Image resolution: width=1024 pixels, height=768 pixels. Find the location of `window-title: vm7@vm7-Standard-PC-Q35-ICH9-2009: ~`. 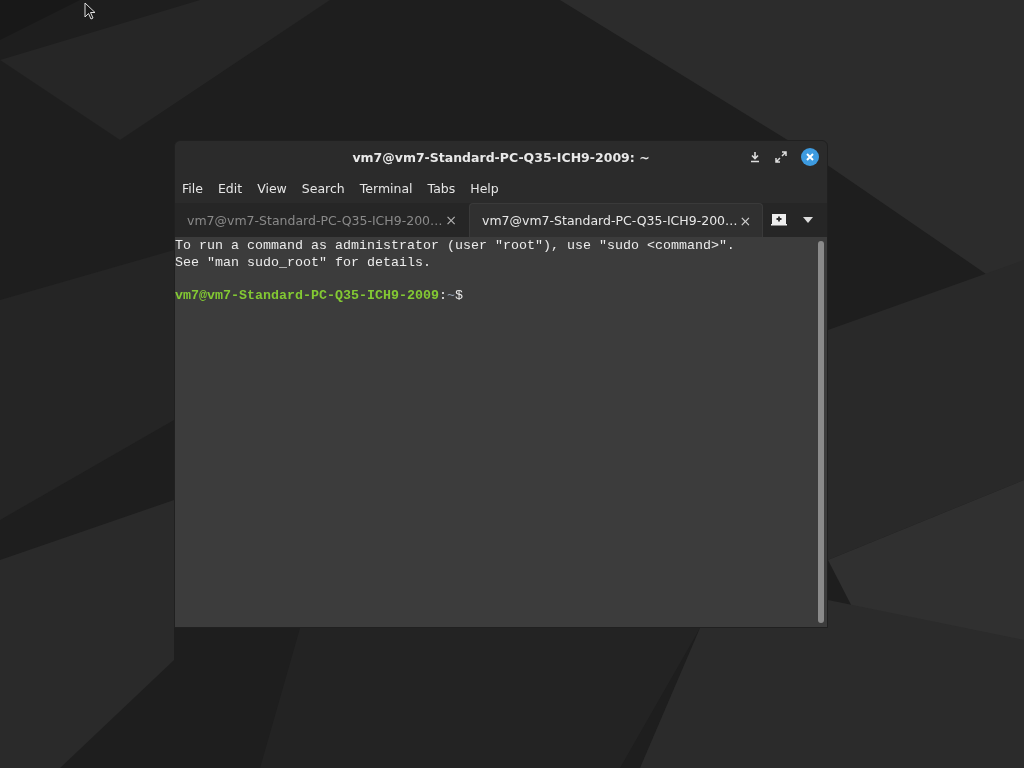

window-title: vm7@vm7-Standard-PC-Q35-ICH9-2009: ~ is located at coordinates (501, 157).